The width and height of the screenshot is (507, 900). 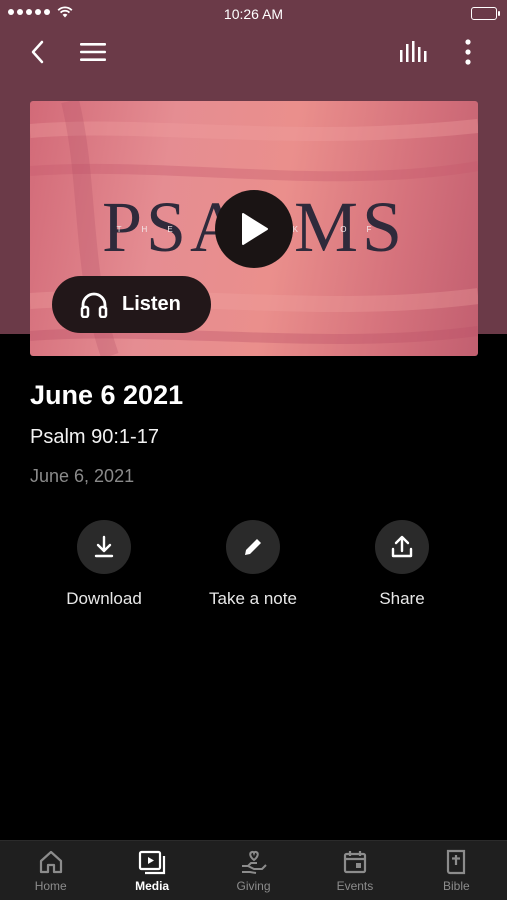 I want to click on bible-icon, so click(x=456, y=862).